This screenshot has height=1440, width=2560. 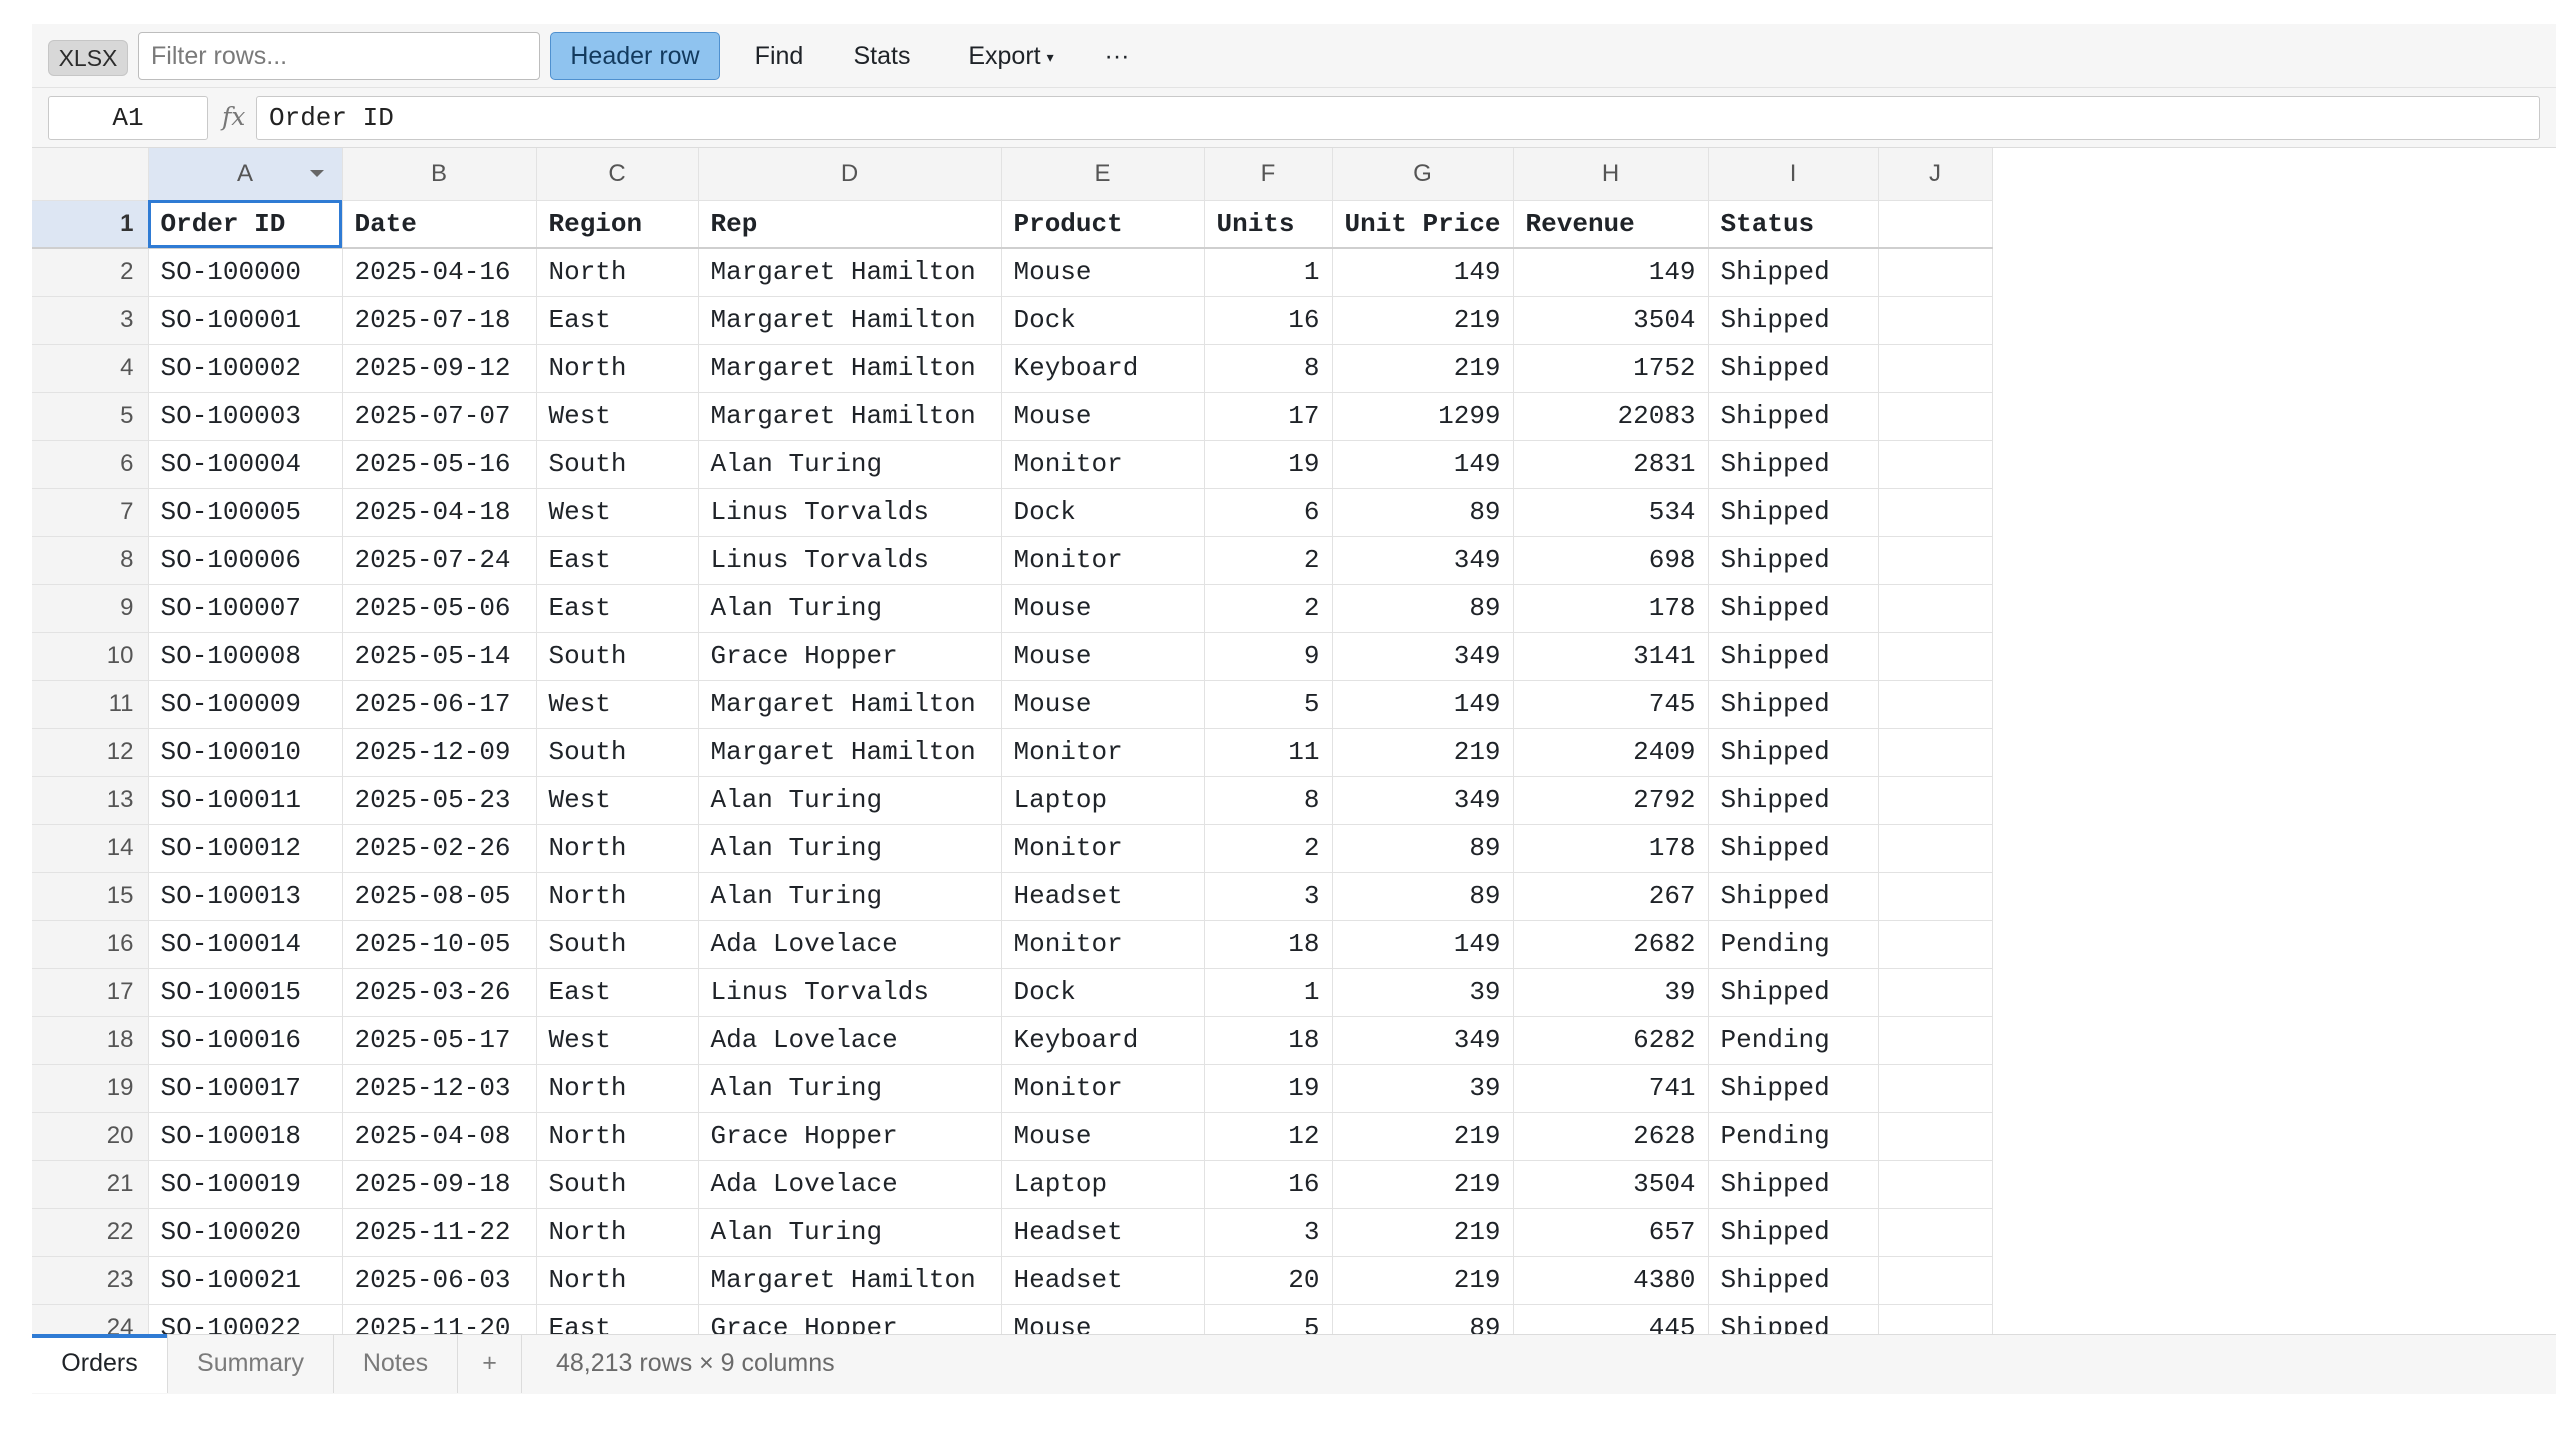 What do you see at coordinates (439, 320) in the screenshot?
I see `cell: 2025-07-18` at bounding box center [439, 320].